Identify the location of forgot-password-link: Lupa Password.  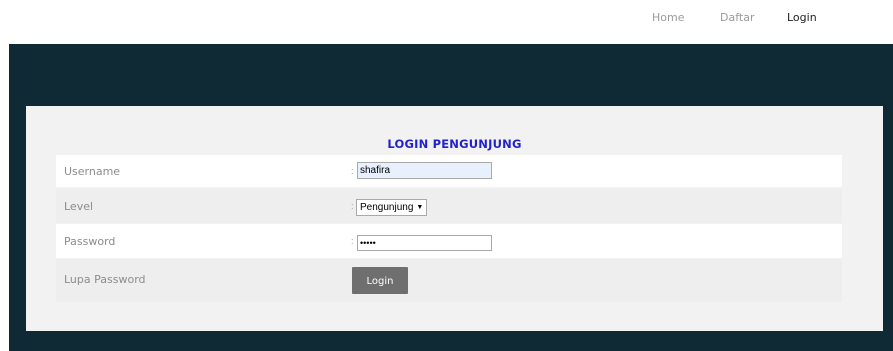
(105, 279).